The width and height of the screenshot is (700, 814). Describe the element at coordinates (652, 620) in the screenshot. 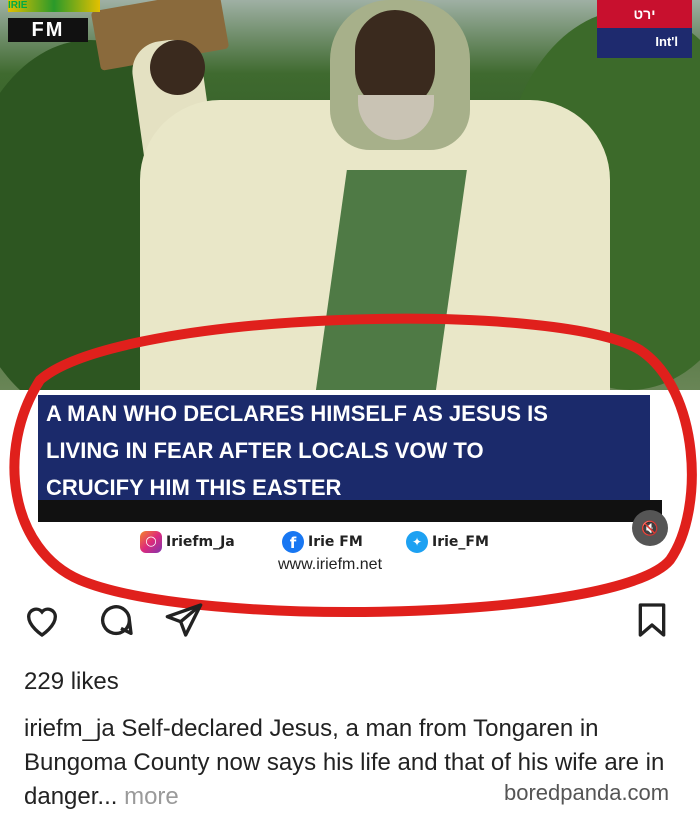

I see `bookmark-icon` at that location.